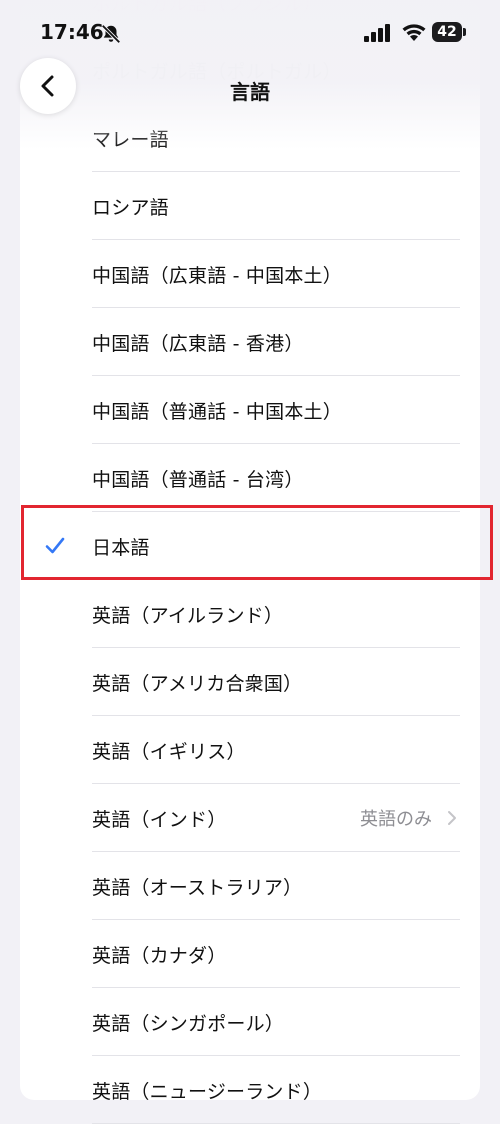  Describe the element at coordinates (257, 542) in the screenshot. I see `selected-item-highlight` at that location.